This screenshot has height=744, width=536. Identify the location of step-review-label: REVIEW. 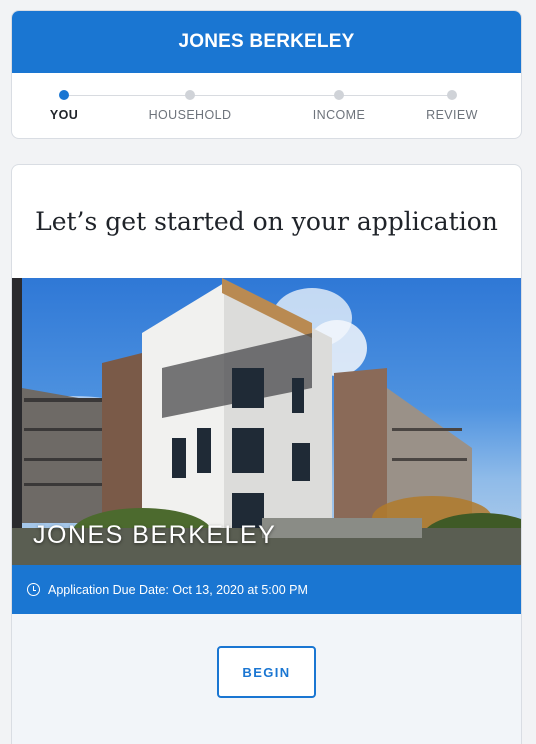
(452, 115).